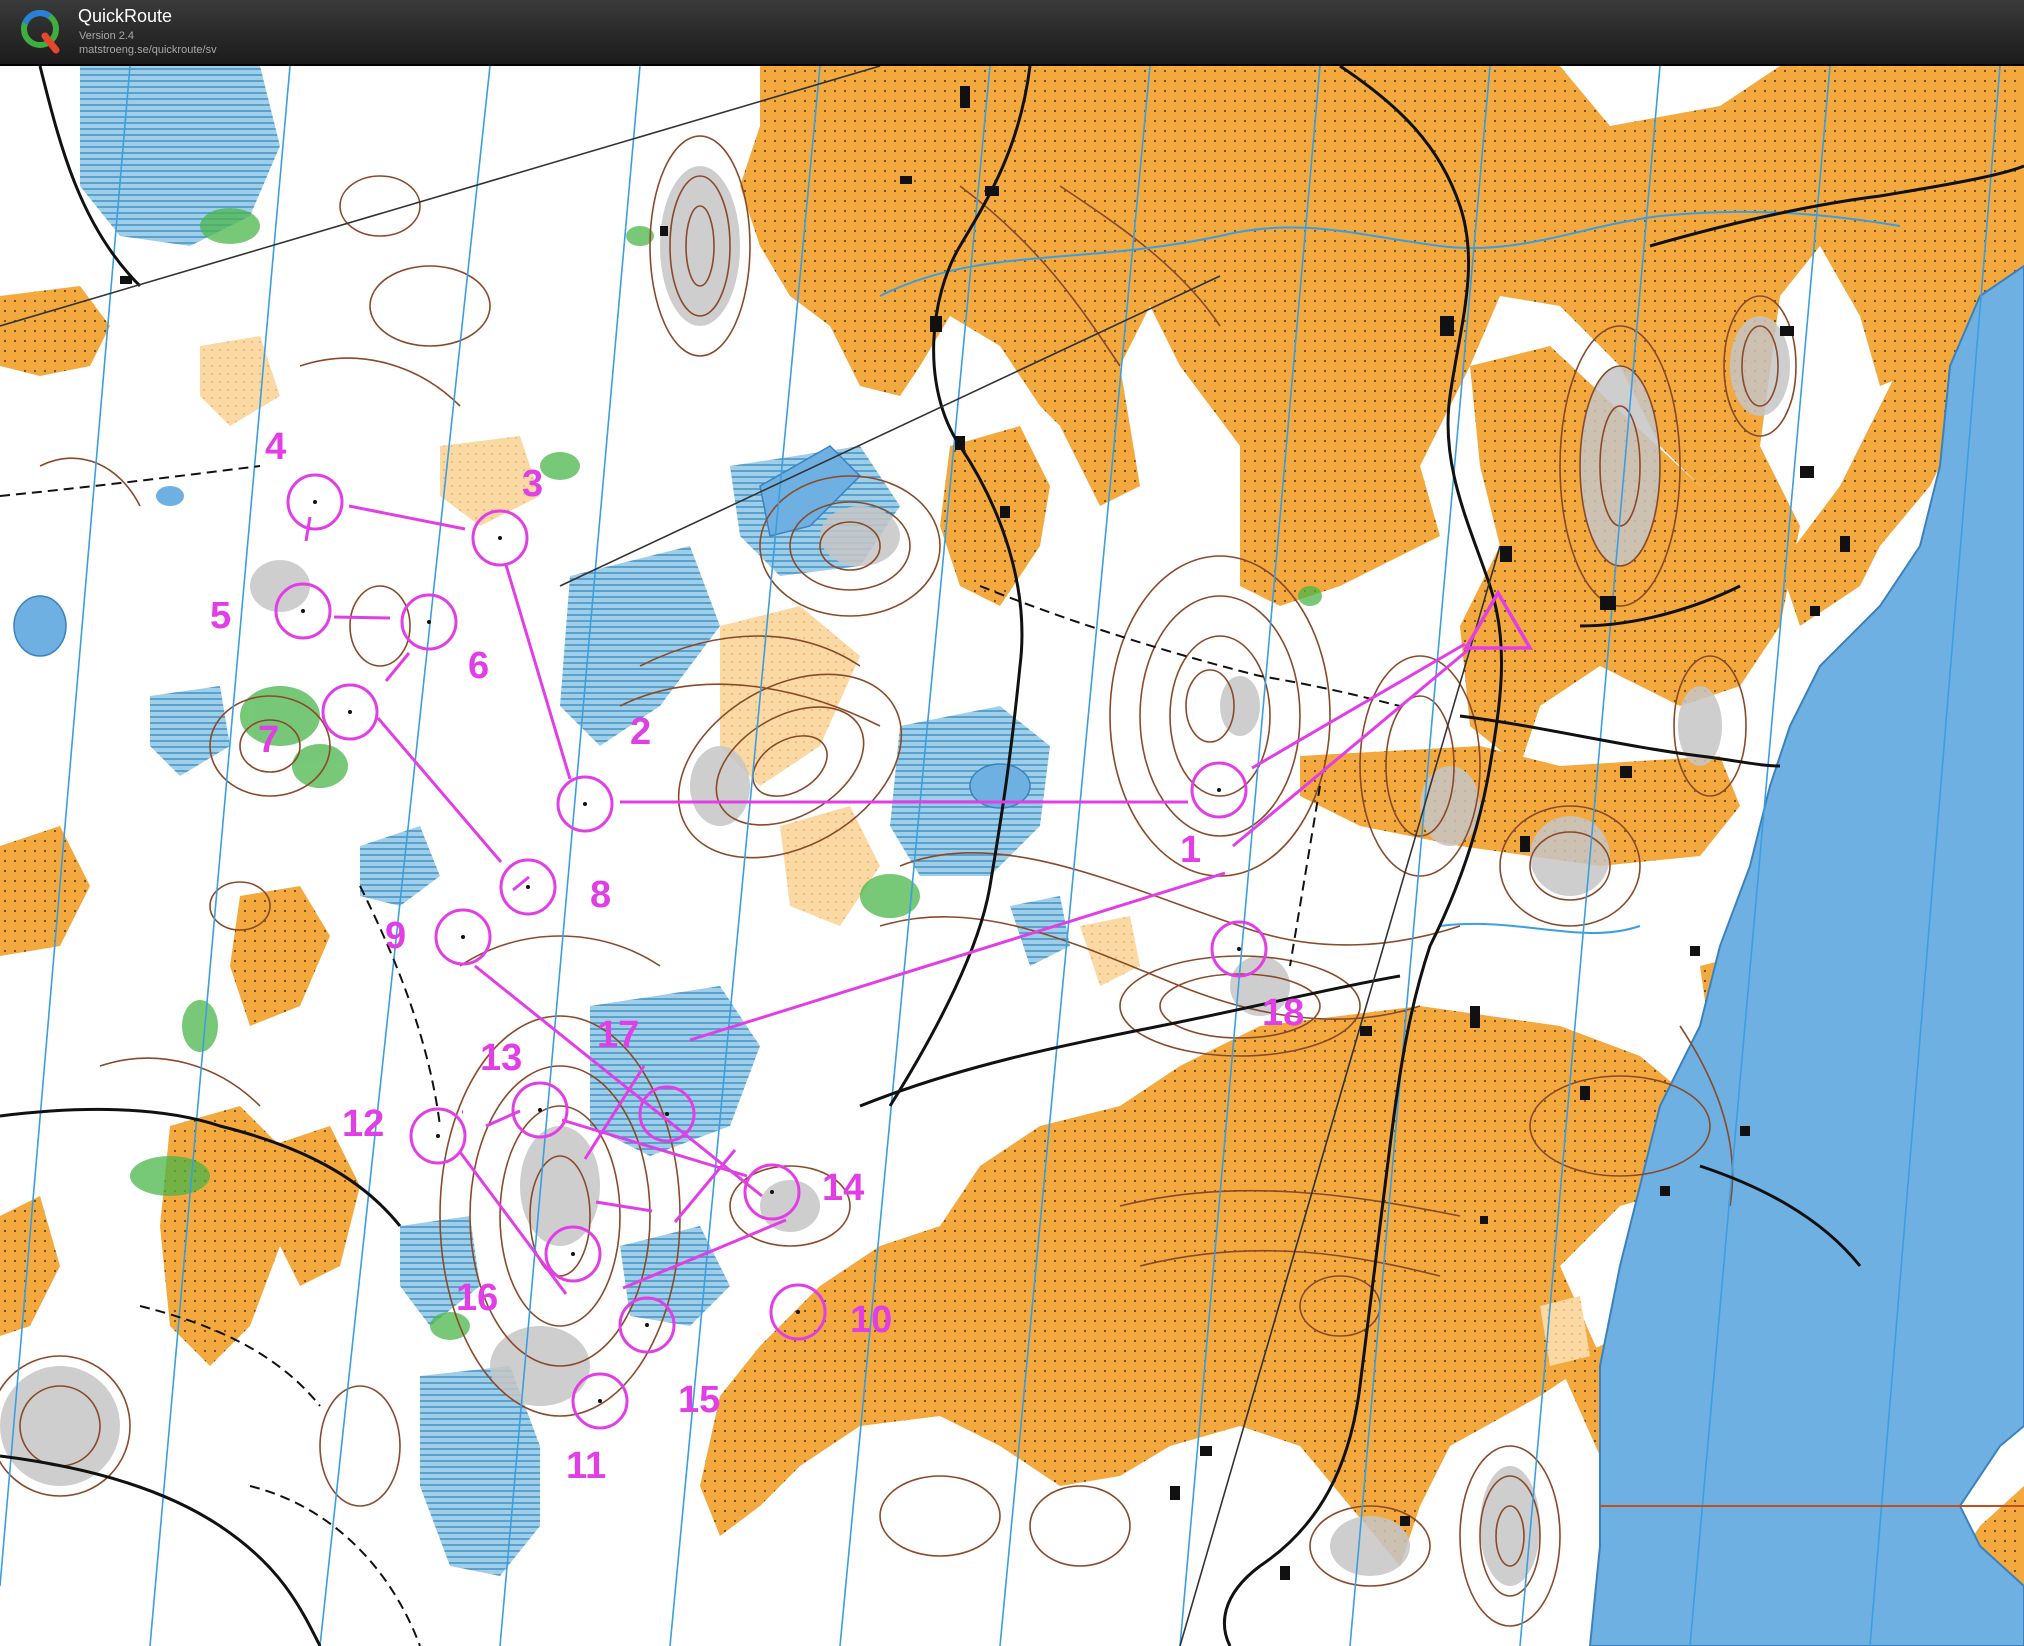 This screenshot has height=1646, width=2024. I want to click on control-number-5: 5, so click(220, 616).